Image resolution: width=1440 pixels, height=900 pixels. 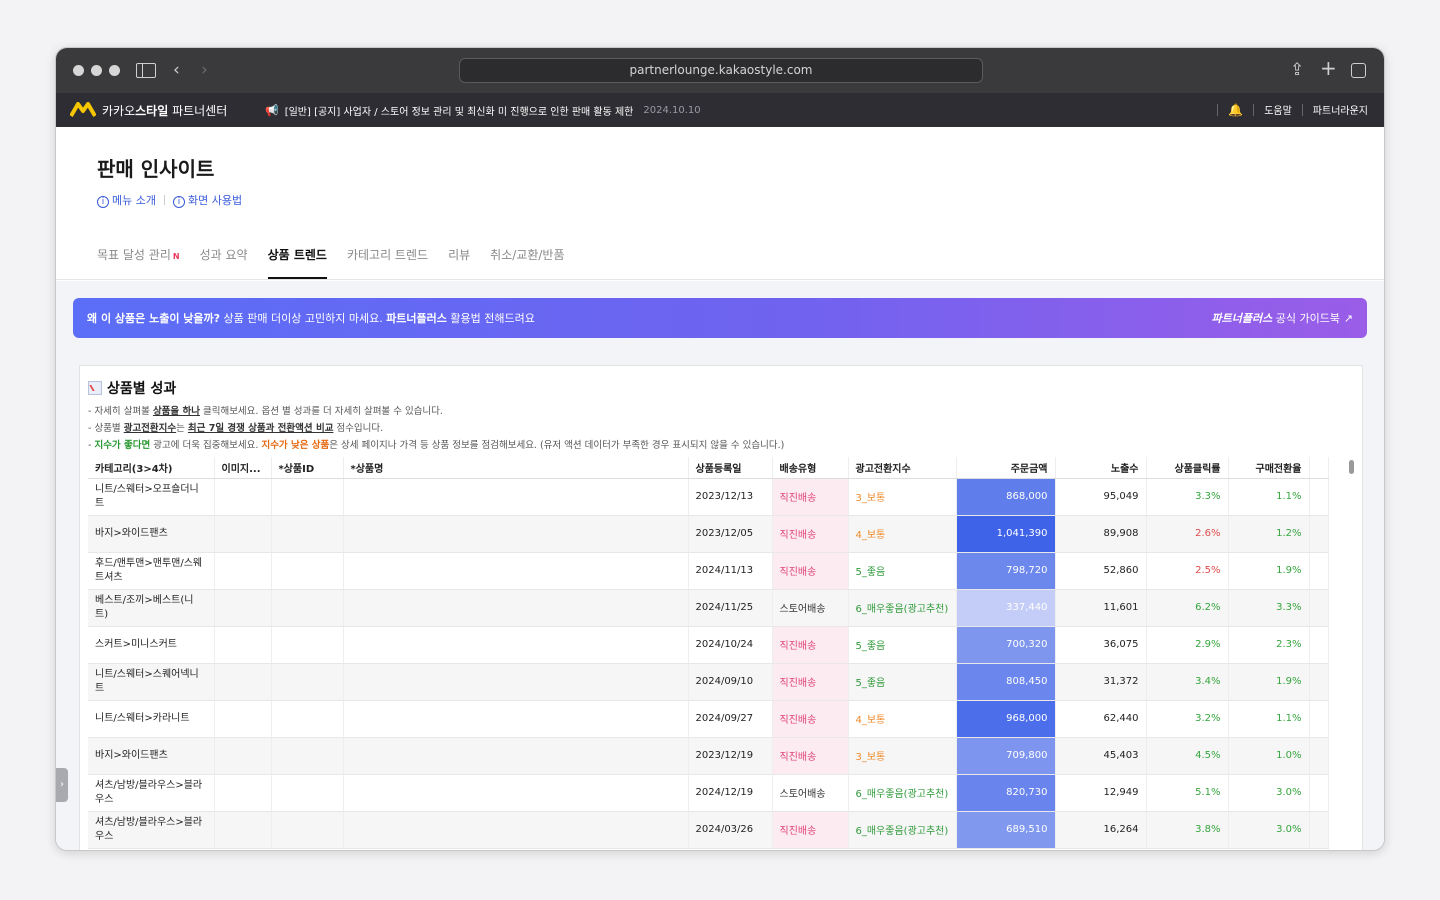 What do you see at coordinates (730, 756) in the screenshot?
I see `cell-reg-date: 2023/12/19` at bounding box center [730, 756].